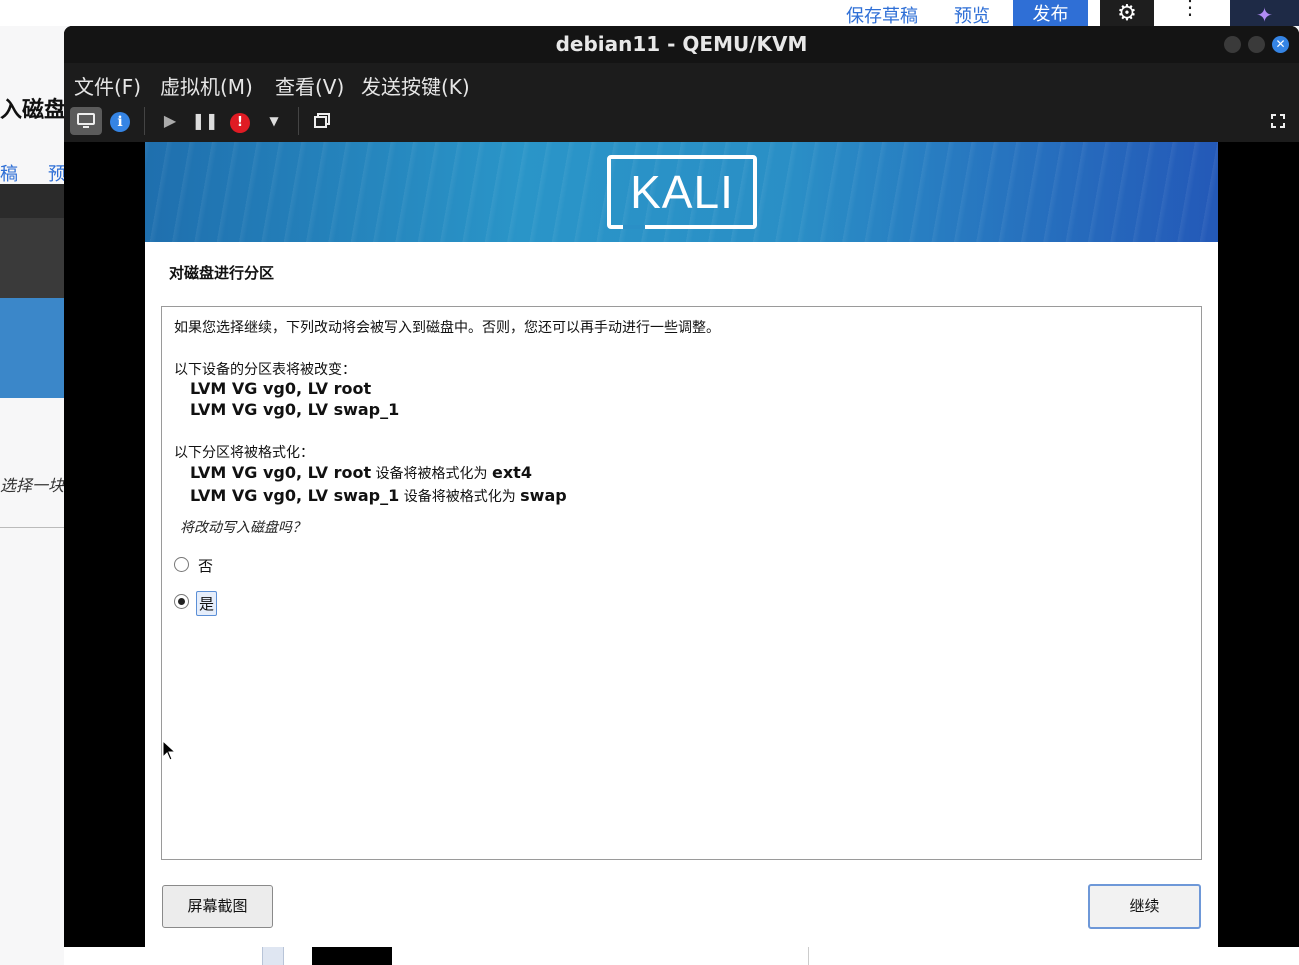 This screenshot has width=1299, height=965. What do you see at coordinates (181, 564) in the screenshot?
I see `radio-no` at bounding box center [181, 564].